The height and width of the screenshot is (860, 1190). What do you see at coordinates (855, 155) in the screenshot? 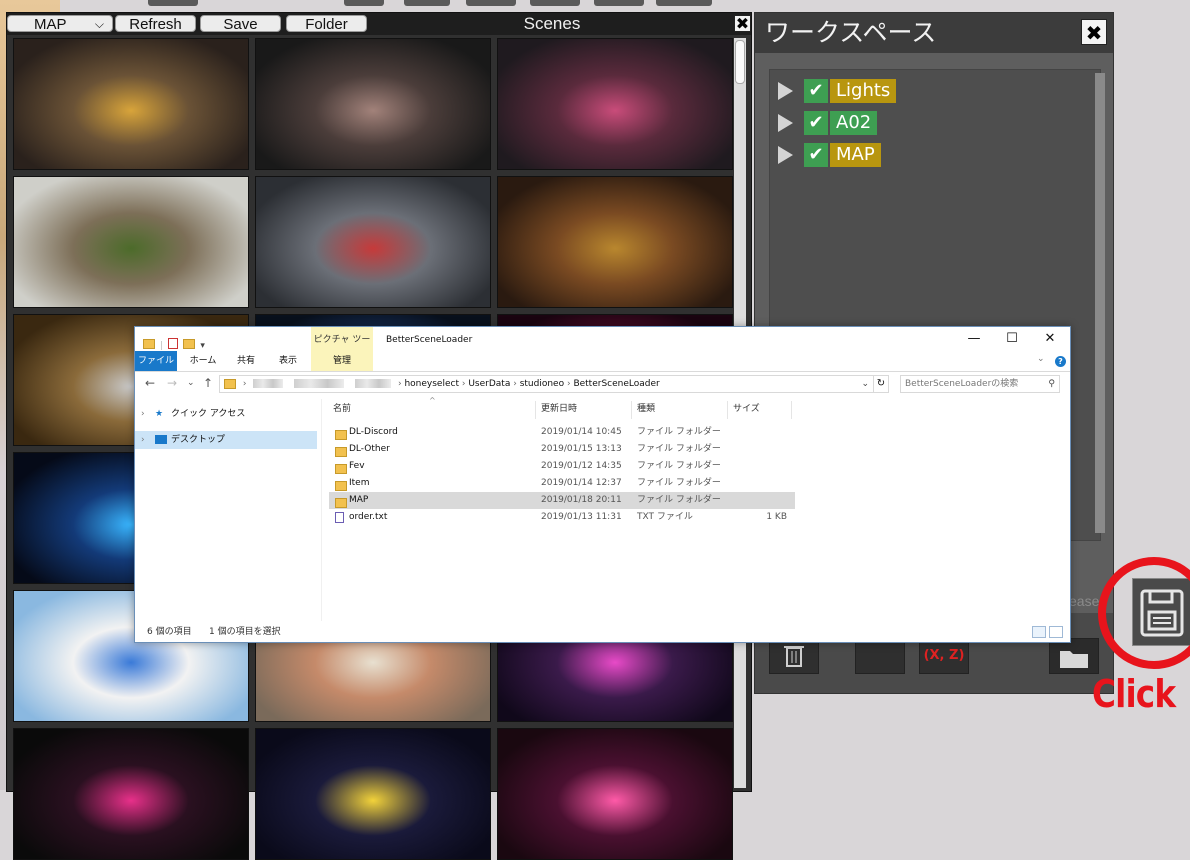
I see `workspace-item-label: MAP` at bounding box center [855, 155].